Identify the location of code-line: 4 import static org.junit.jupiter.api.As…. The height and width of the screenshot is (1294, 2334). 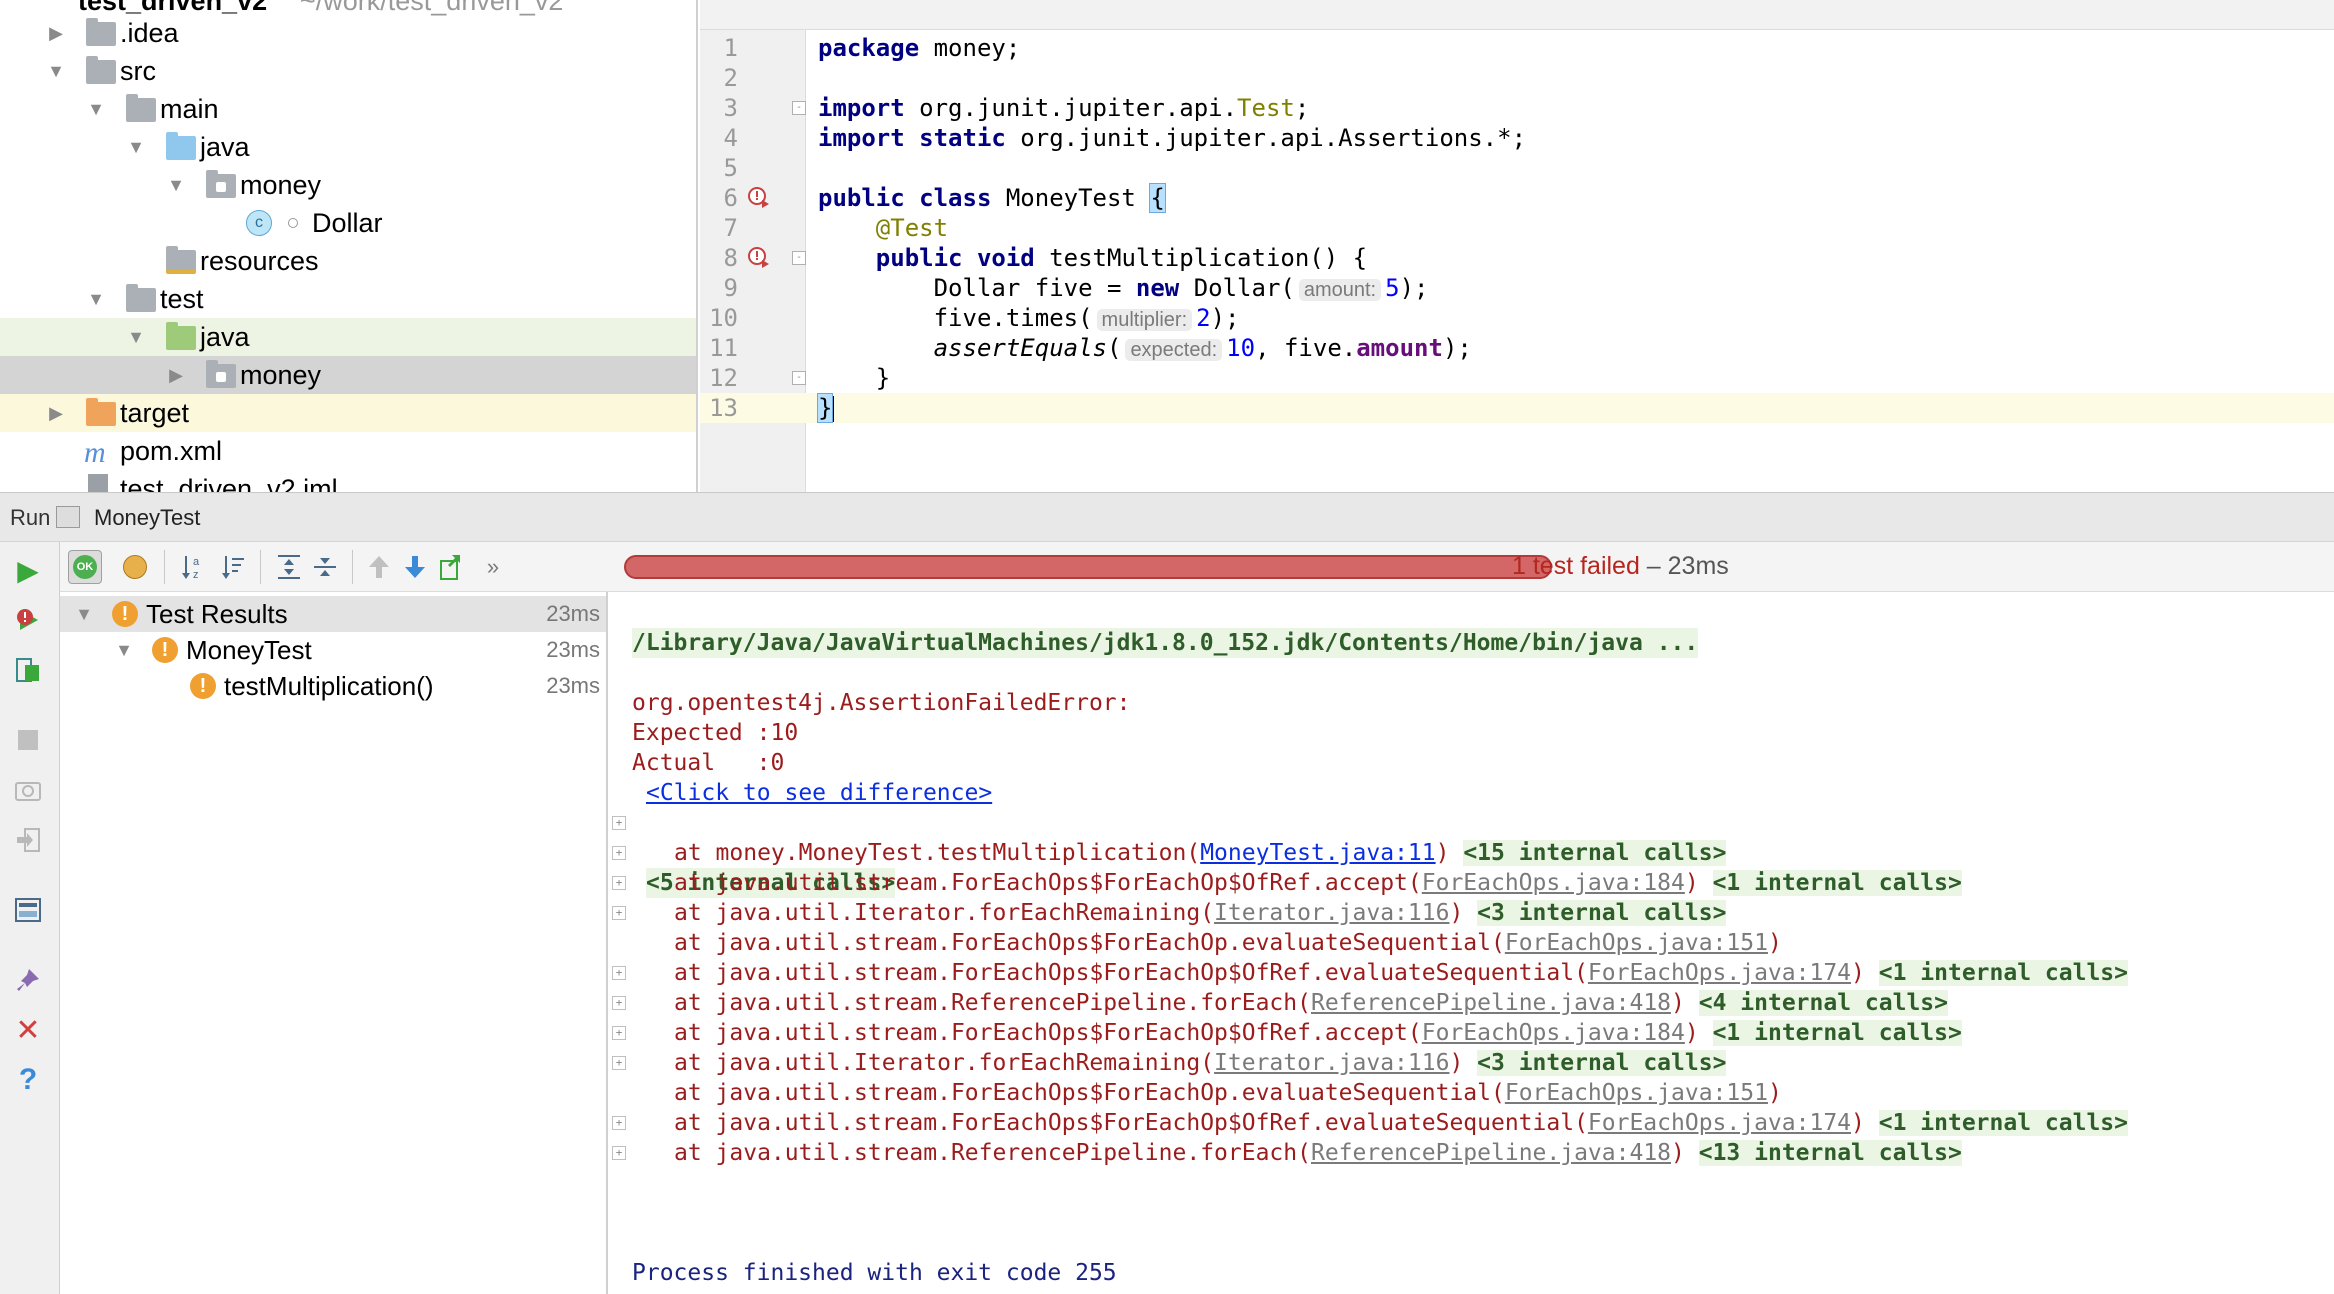
(1517, 138).